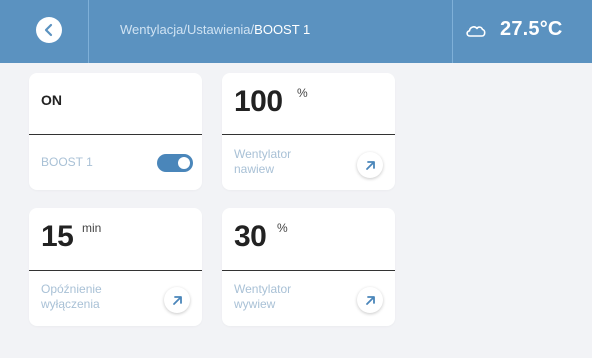 Image resolution: width=592 pixels, height=358 pixels. I want to click on cloud-icon, so click(476, 31).